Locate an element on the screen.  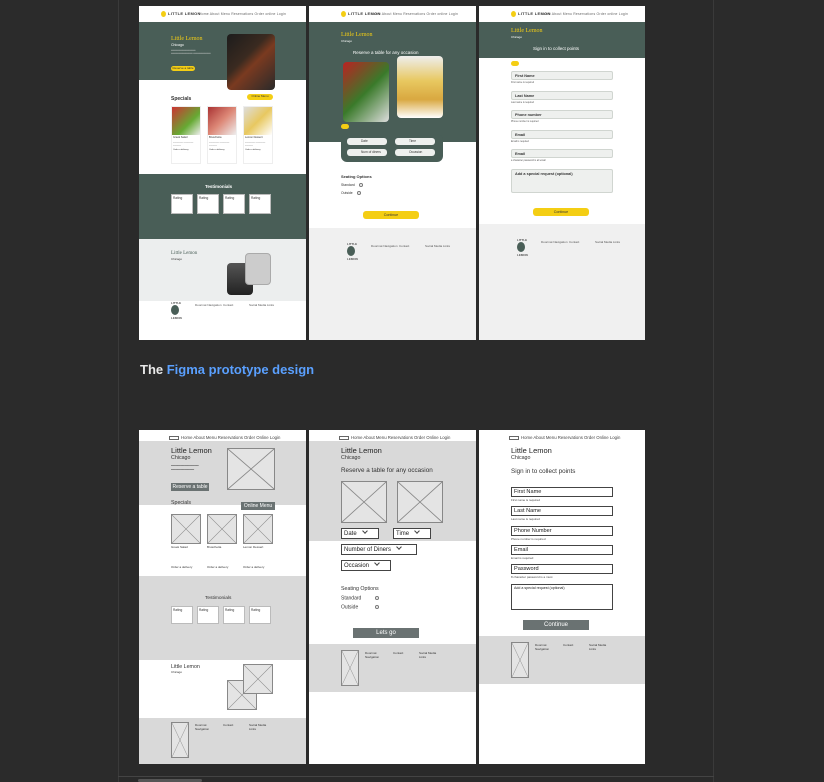
wire-seating-standard: Standard is located at coordinates (360, 598).